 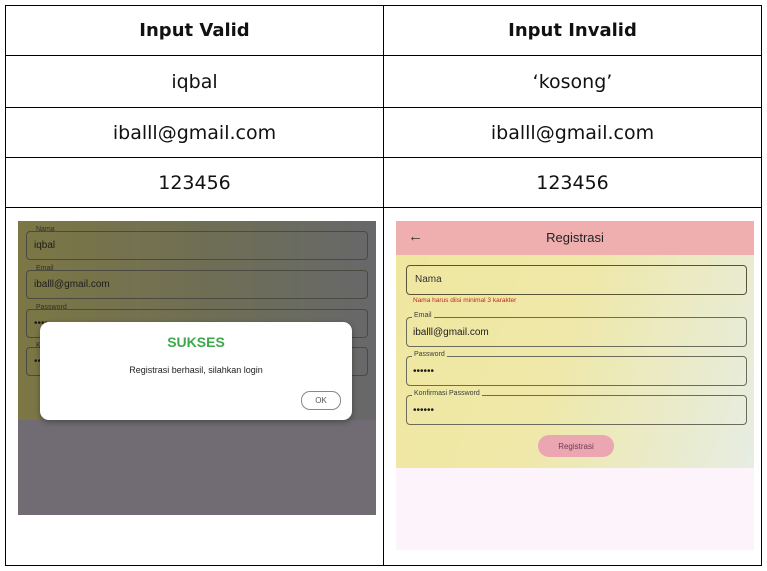 I want to click on app-bar-title: Registrasi, so click(x=575, y=237).